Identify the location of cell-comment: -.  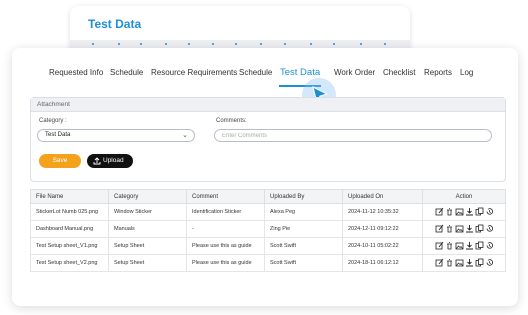
(225, 229).